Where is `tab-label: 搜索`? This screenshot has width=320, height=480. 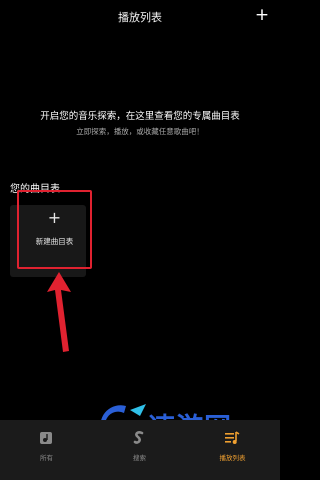 tab-label: 搜索 is located at coordinates (139, 458).